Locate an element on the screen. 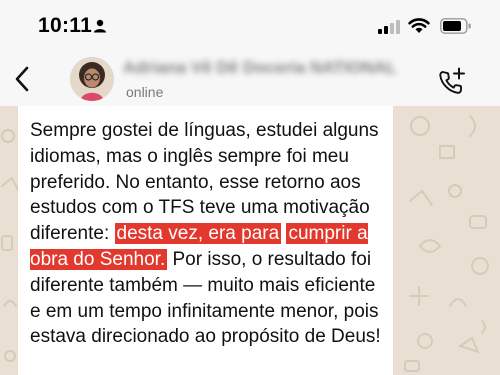 This screenshot has width=500, height=375. avatar-image is located at coordinates (92, 79).